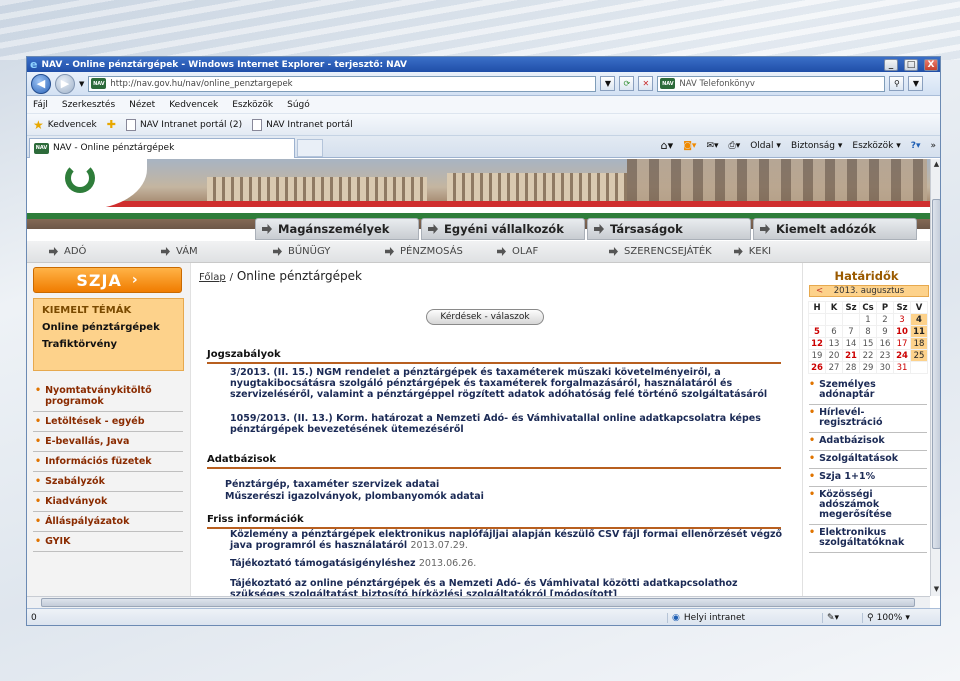 The height and width of the screenshot is (681, 960). Describe the element at coordinates (816, 146) in the screenshot. I see `safety-menu: Biztonság ▾` at that location.